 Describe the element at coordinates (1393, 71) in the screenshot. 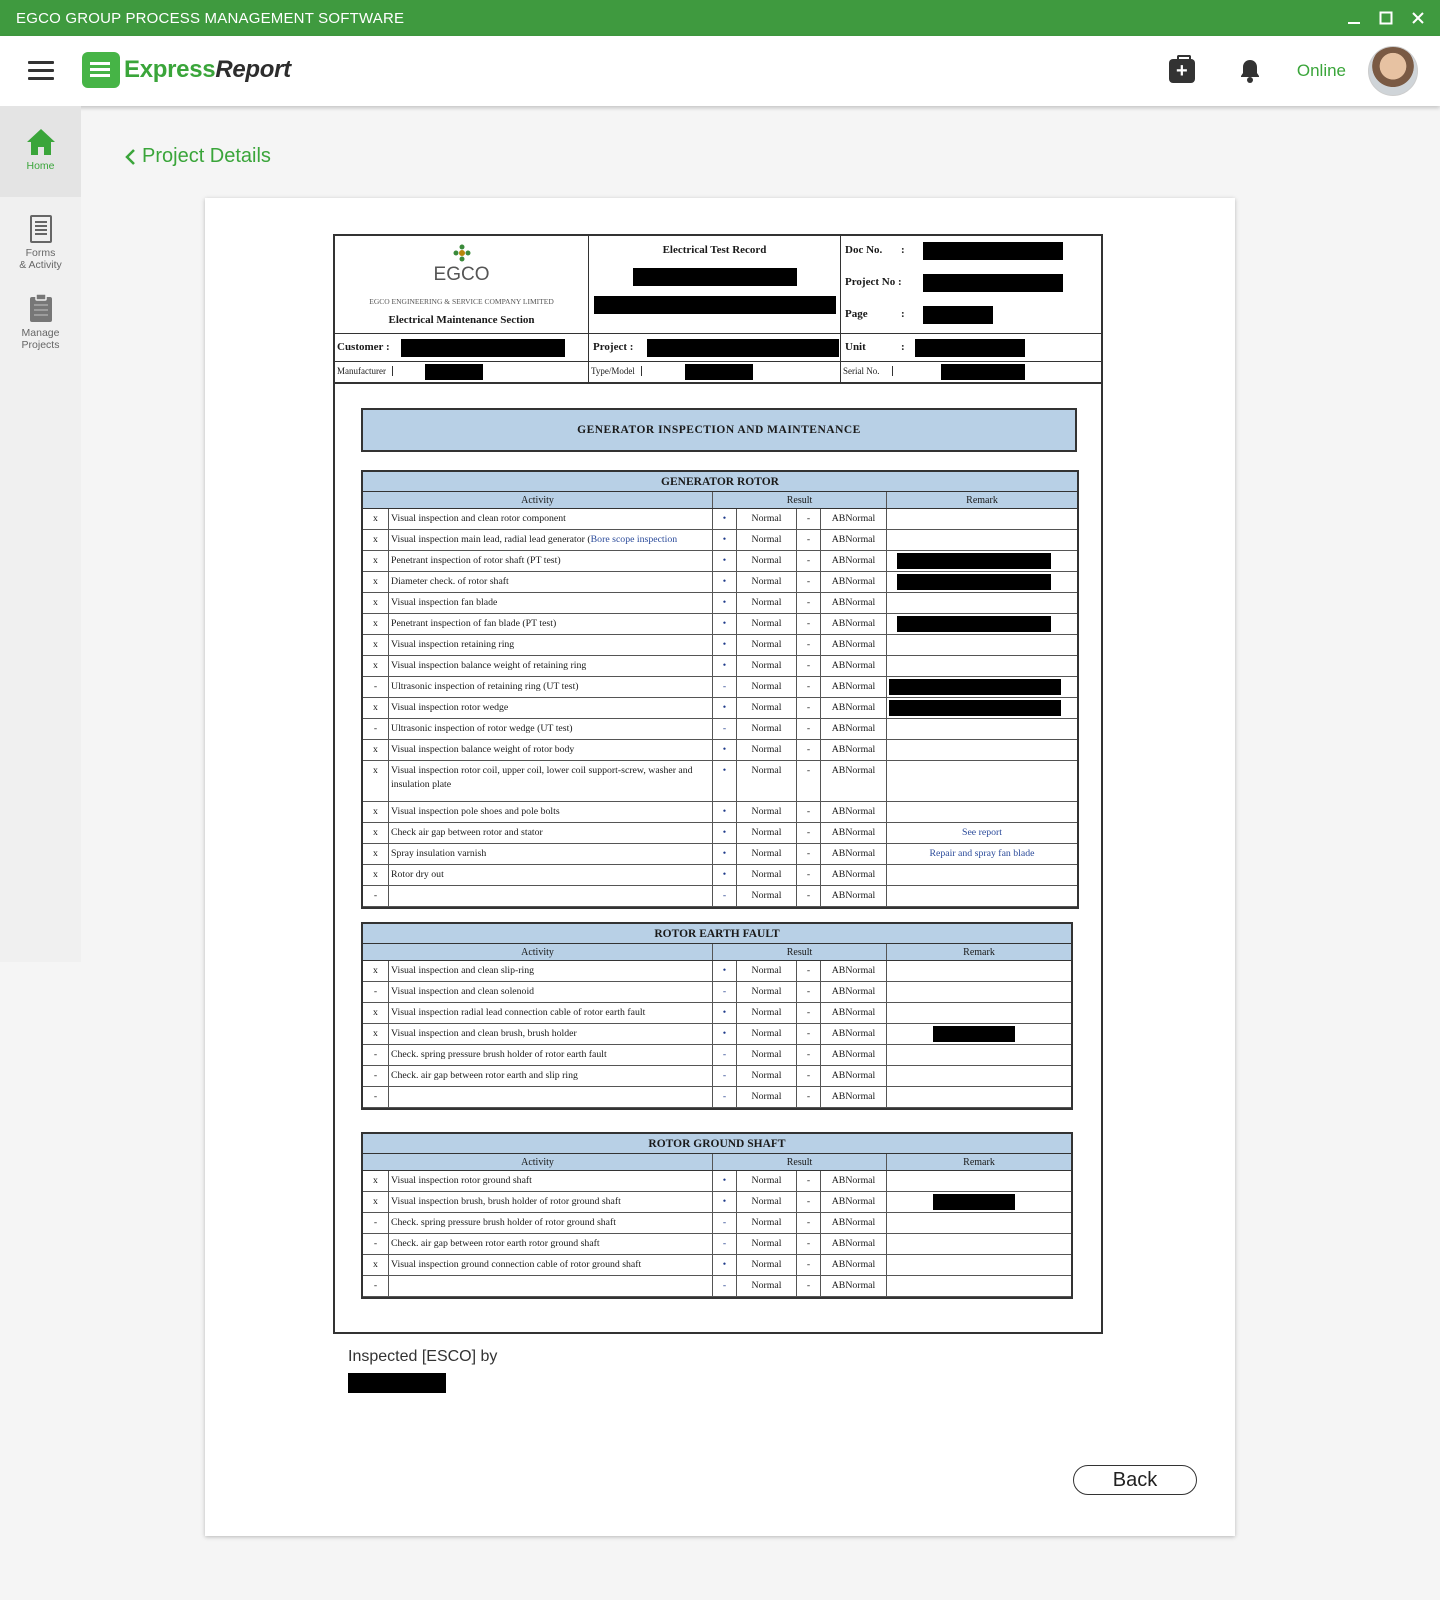

I see `user-avatar` at that location.